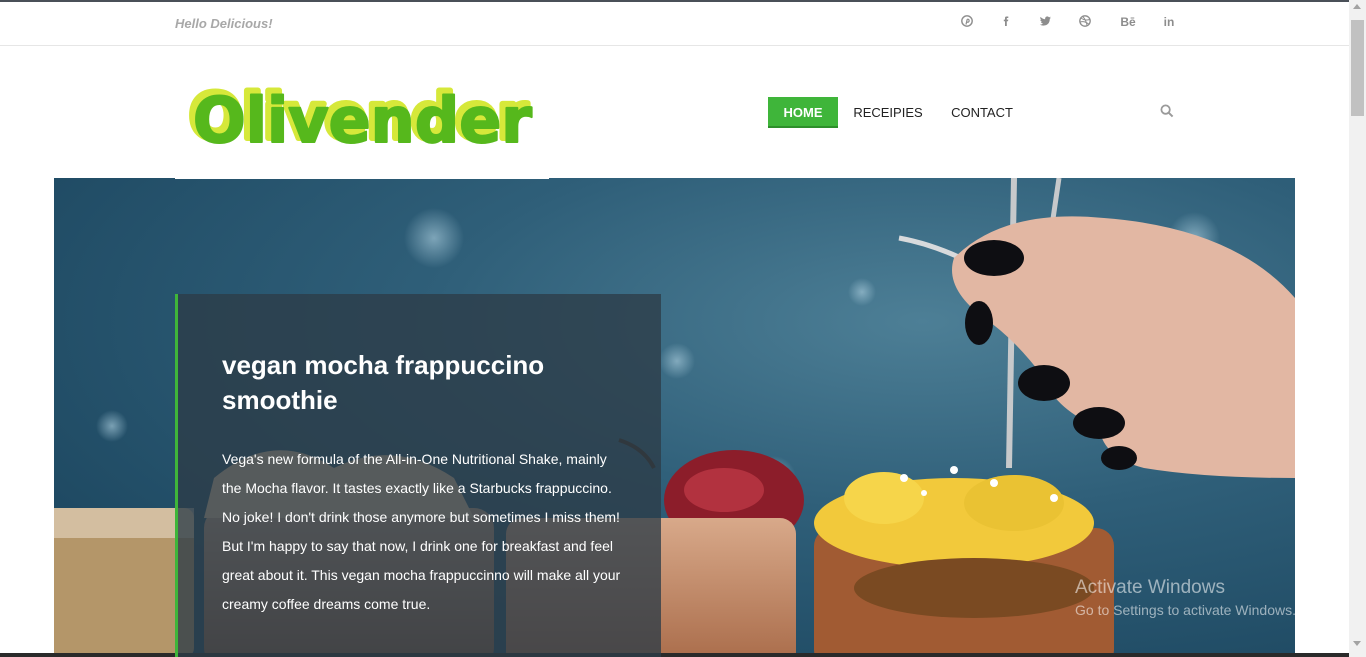  I want to click on top-bar: Hello Delicious! Bē in, so click(674, 24).